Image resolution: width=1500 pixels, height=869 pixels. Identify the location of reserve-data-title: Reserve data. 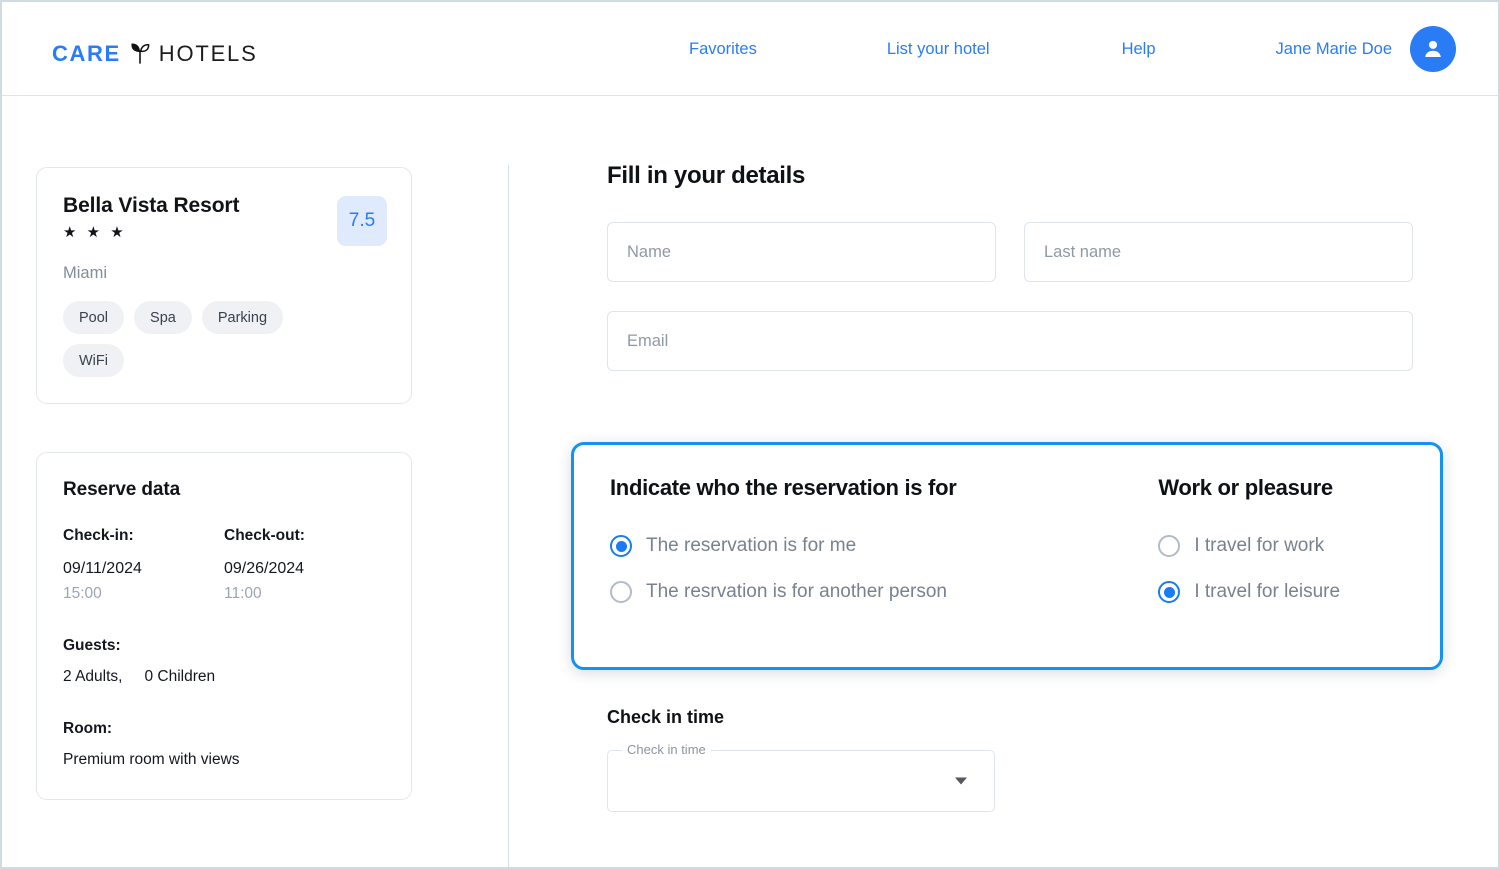
(122, 489).